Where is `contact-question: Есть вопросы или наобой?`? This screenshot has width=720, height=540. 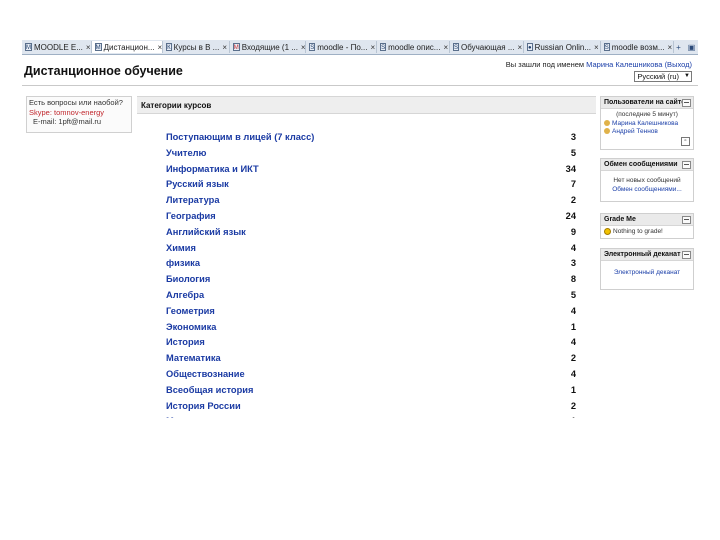
contact-question: Есть вопросы или наобой? is located at coordinates (76, 102).